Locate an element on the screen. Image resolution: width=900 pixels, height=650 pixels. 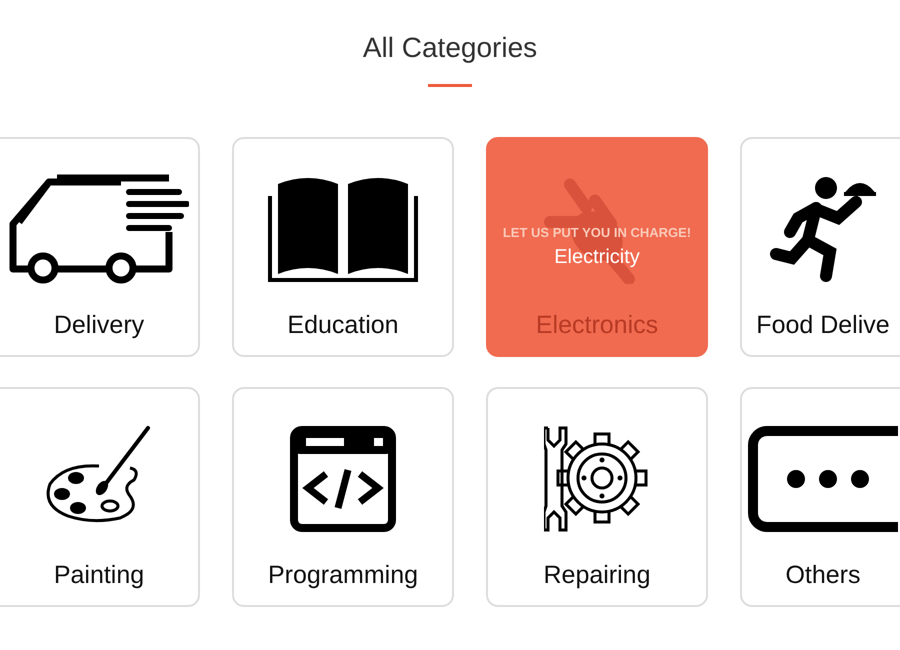
category-card: Education is located at coordinates (343, 247).